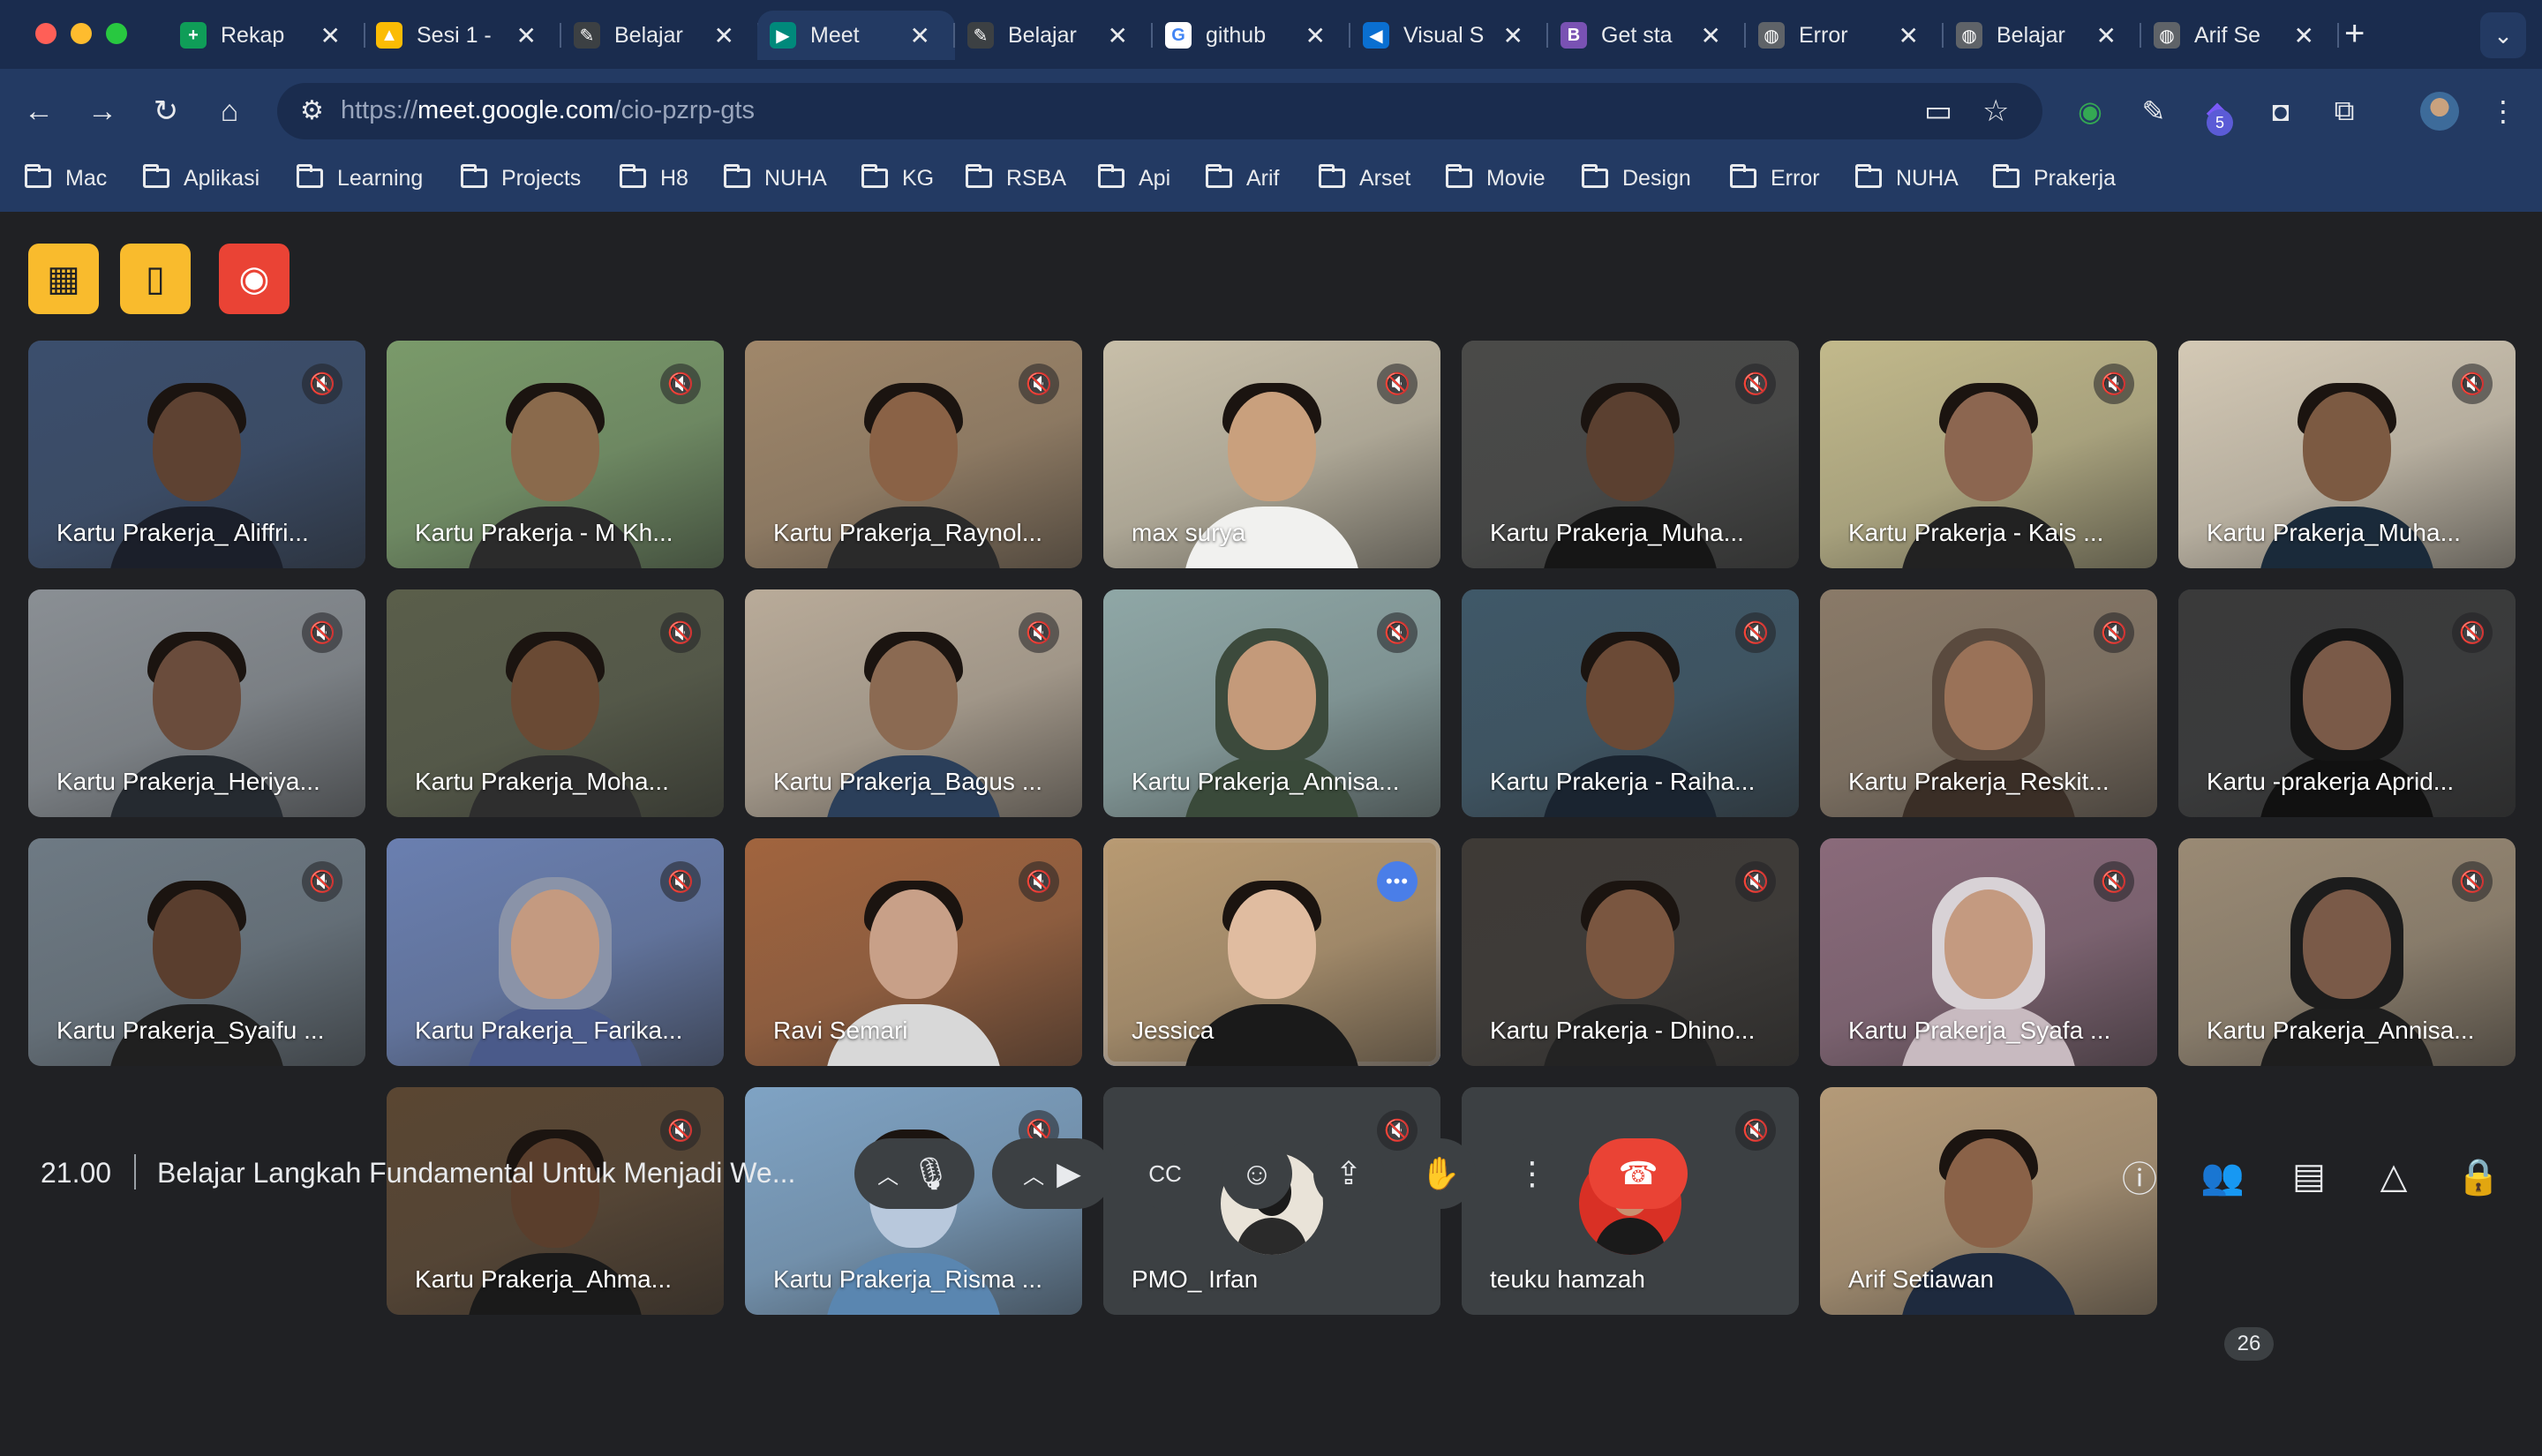 The height and width of the screenshot is (1456, 2542). What do you see at coordinates (1938, 111) in the screenshot?
I see `camera-in-use-icon: ▭` at bounding box center [1938, 111].